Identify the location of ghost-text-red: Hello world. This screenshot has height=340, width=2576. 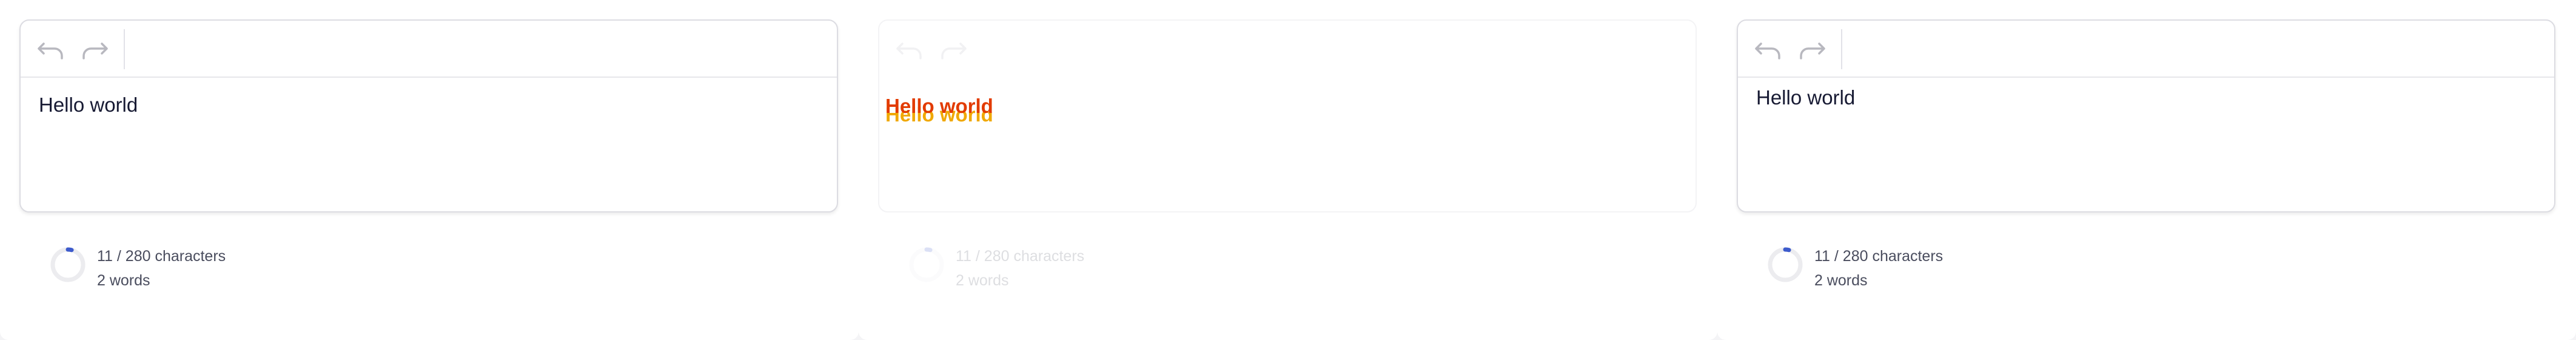
(939, 106).